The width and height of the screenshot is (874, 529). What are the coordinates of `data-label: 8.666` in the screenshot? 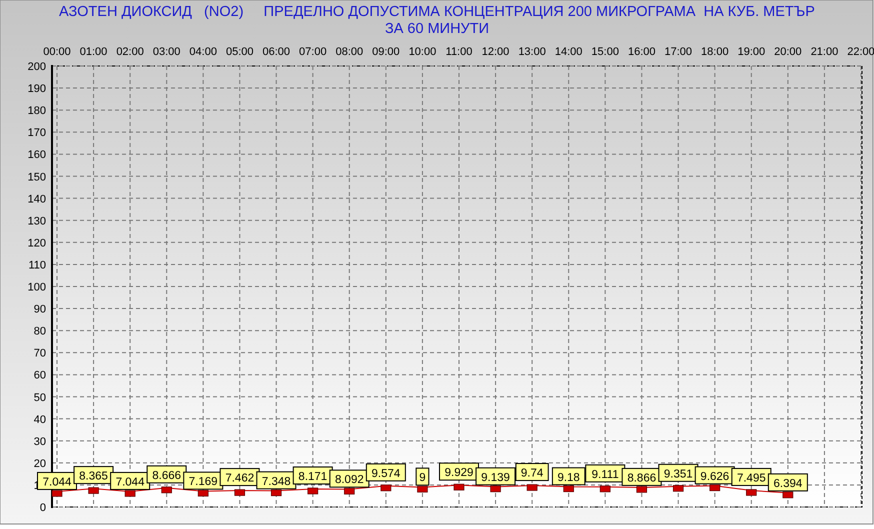 It's located at (167, 476).